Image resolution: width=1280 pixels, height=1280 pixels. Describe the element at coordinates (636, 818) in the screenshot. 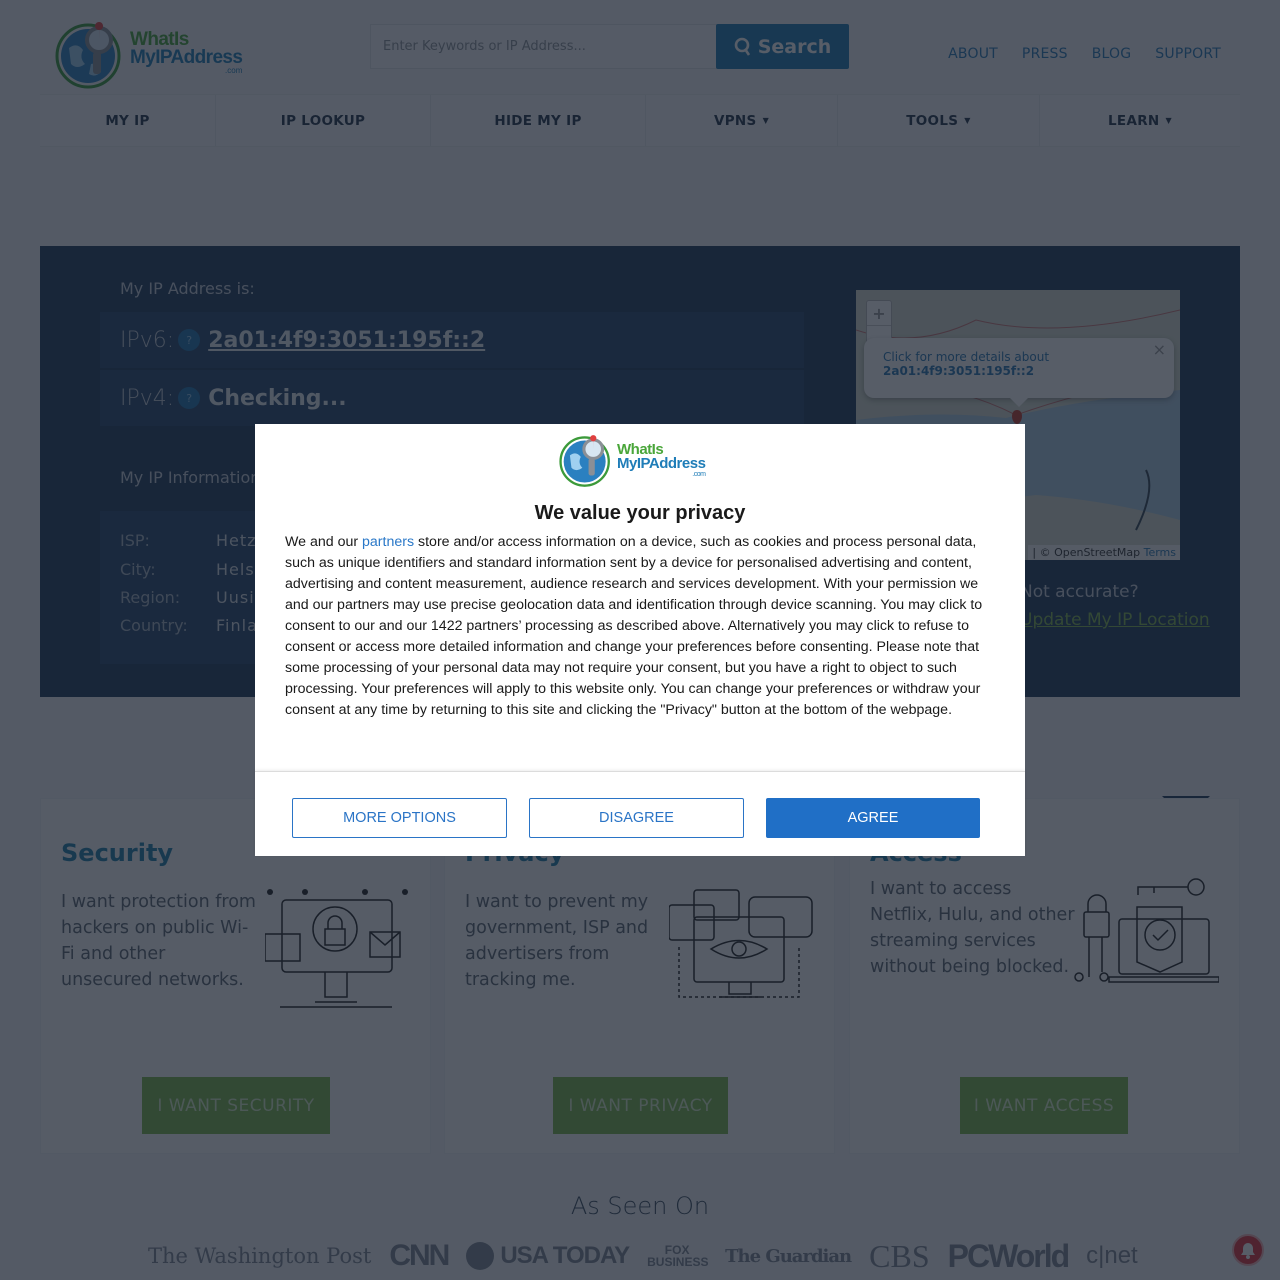

I see `disagree-button: DISAGREE` at that location.